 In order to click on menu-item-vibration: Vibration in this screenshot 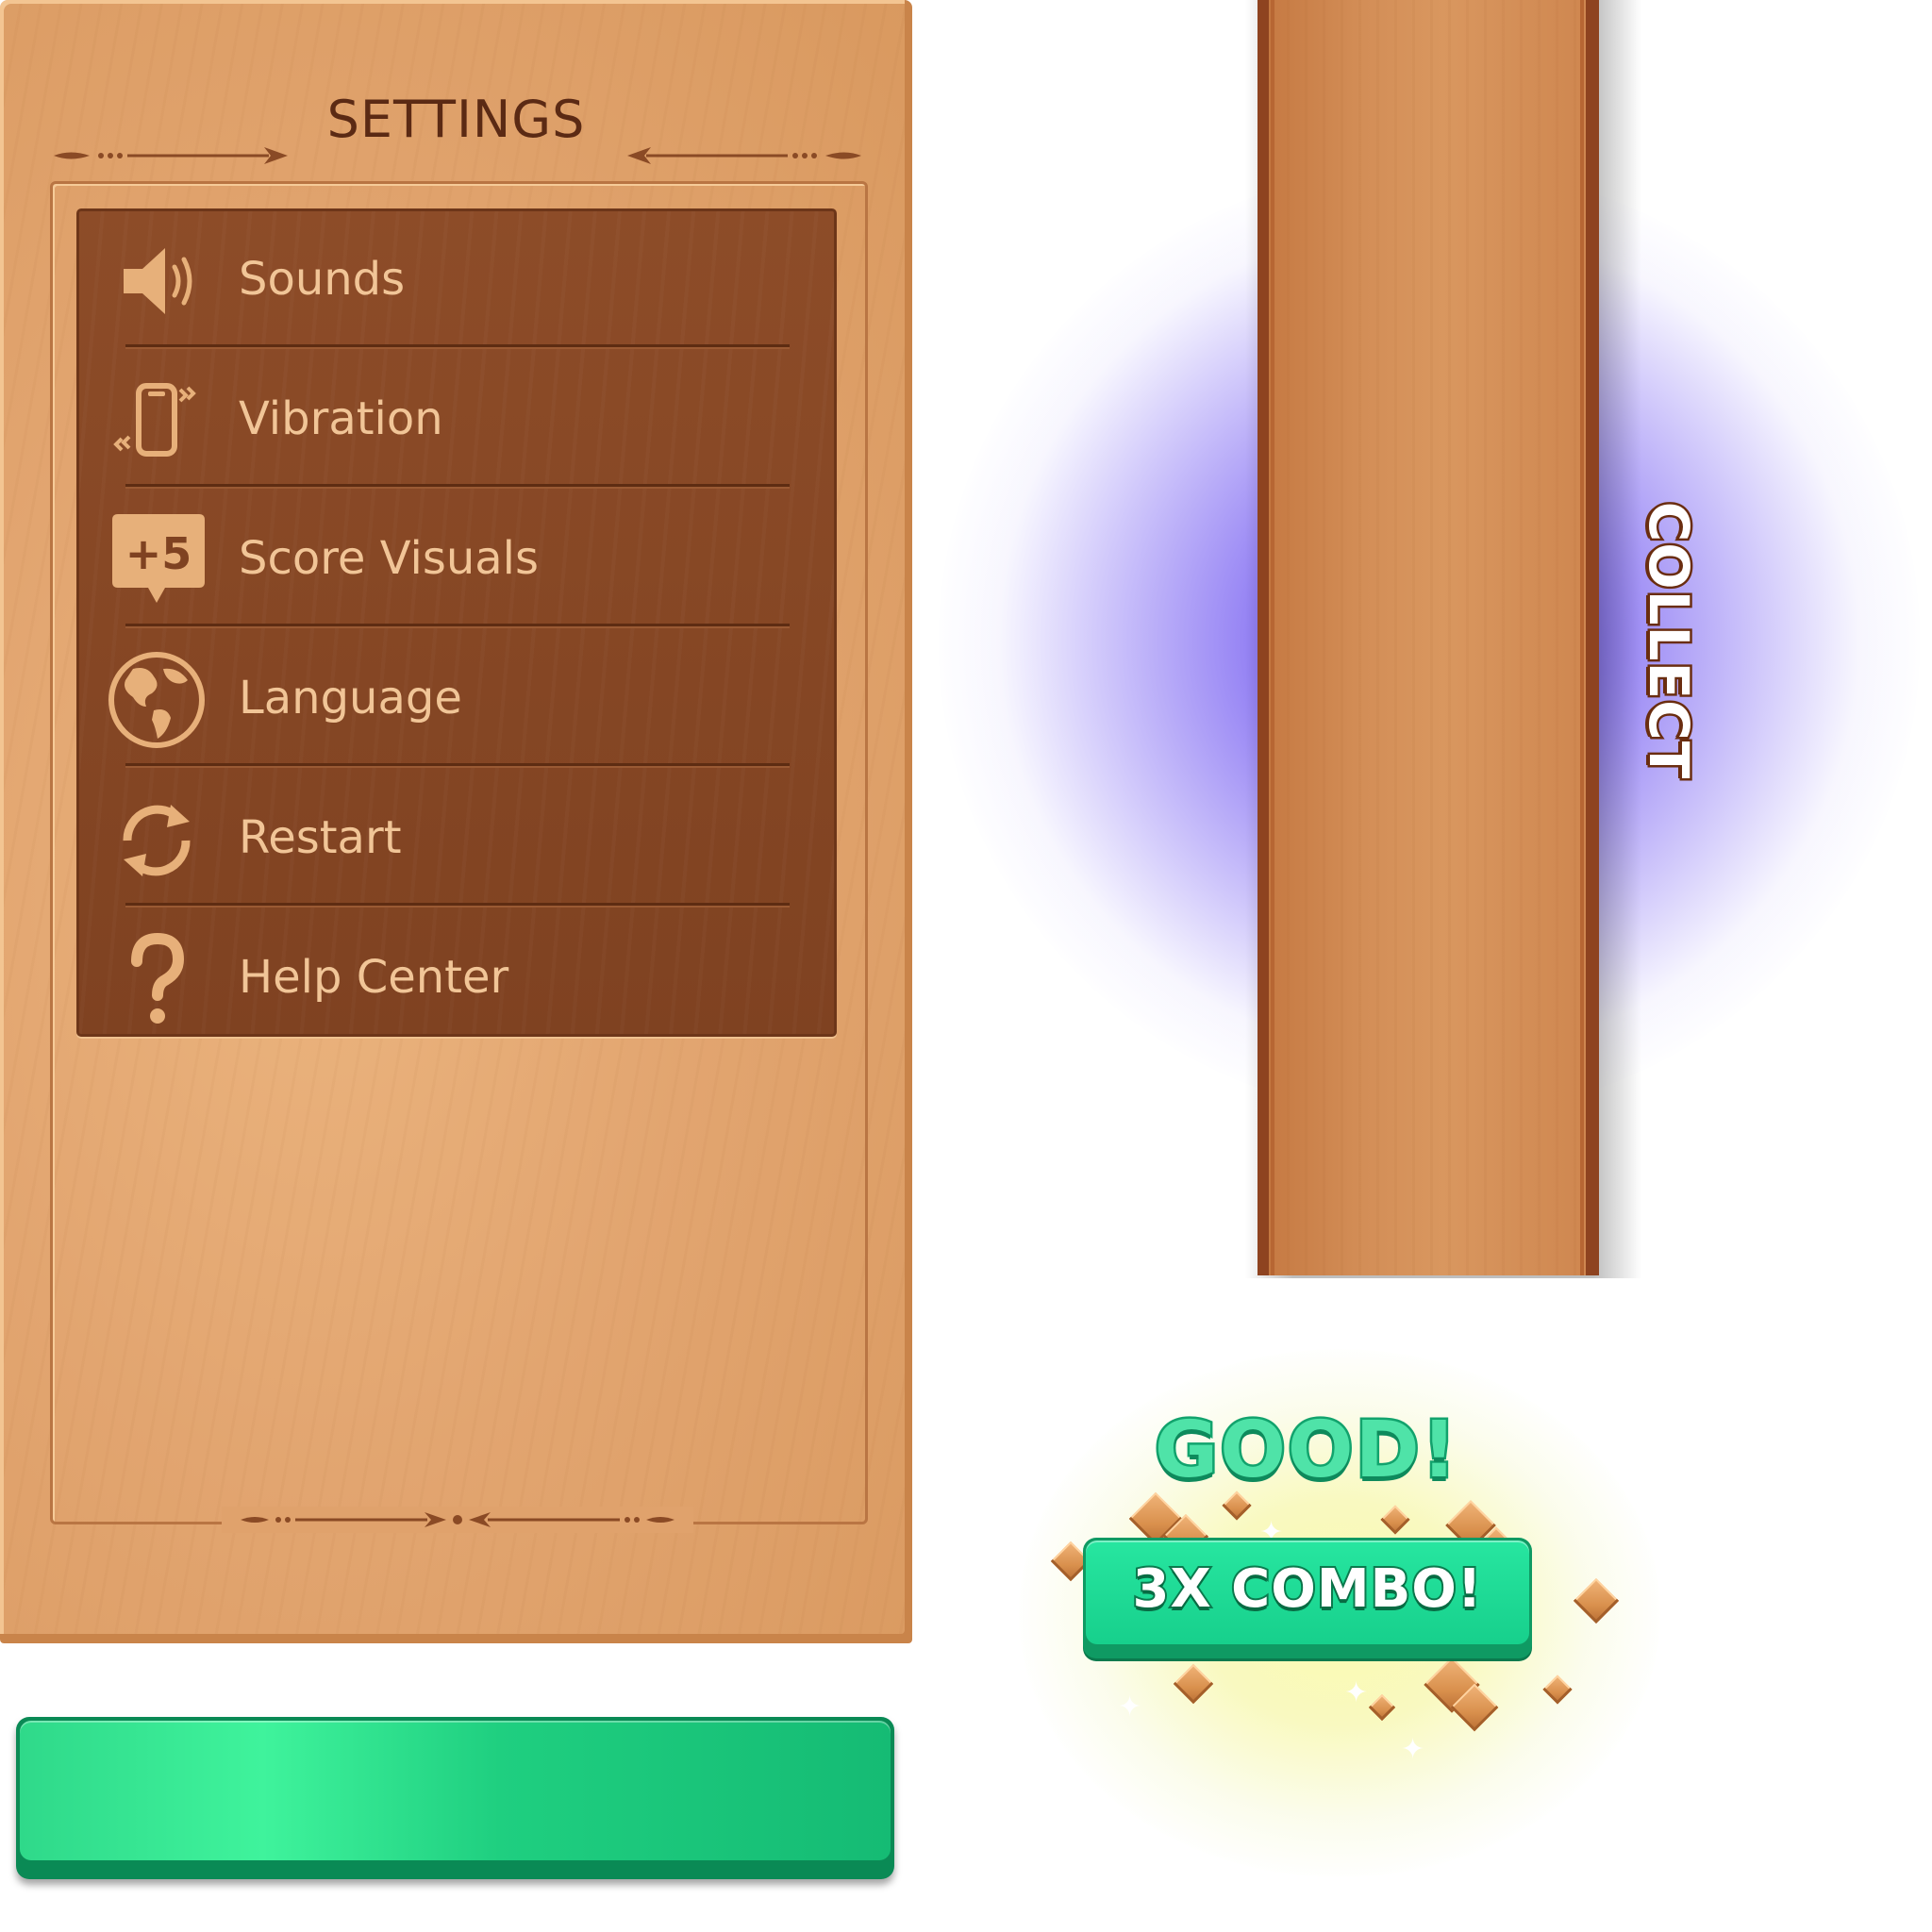, I will do `click(456, 417)`.